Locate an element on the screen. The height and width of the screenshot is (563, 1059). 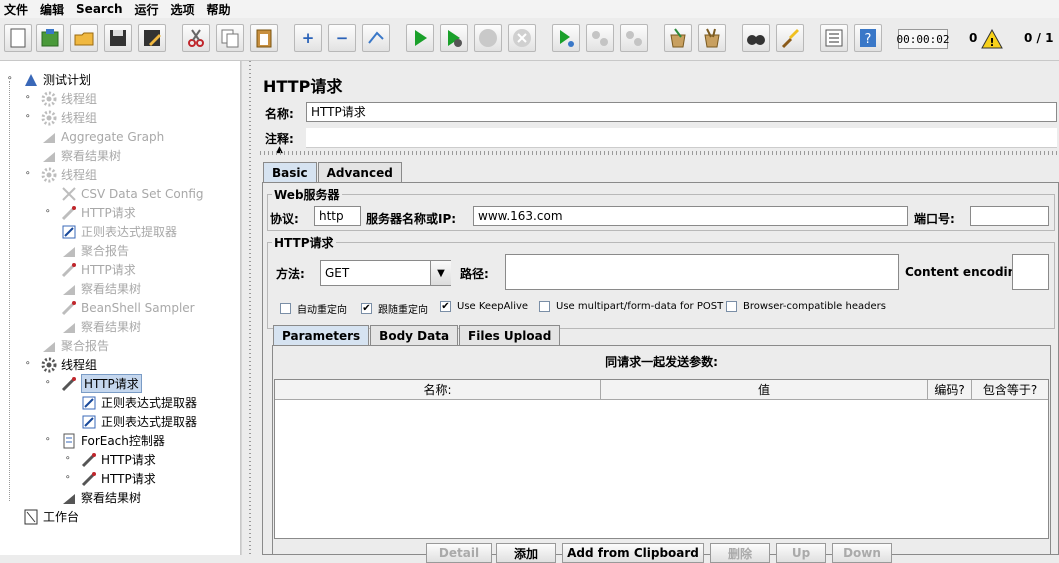
menu-help: 帮助 is located at coordinates (219, 9).